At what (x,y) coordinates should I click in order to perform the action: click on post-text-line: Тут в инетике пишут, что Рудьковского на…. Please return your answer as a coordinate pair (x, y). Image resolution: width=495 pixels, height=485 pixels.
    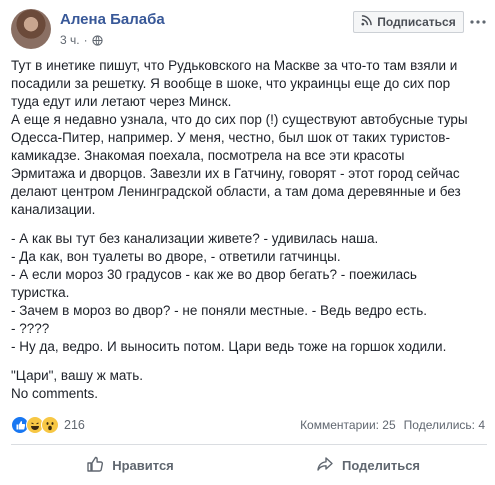
    Looking at the image, I should click on (234, 65).